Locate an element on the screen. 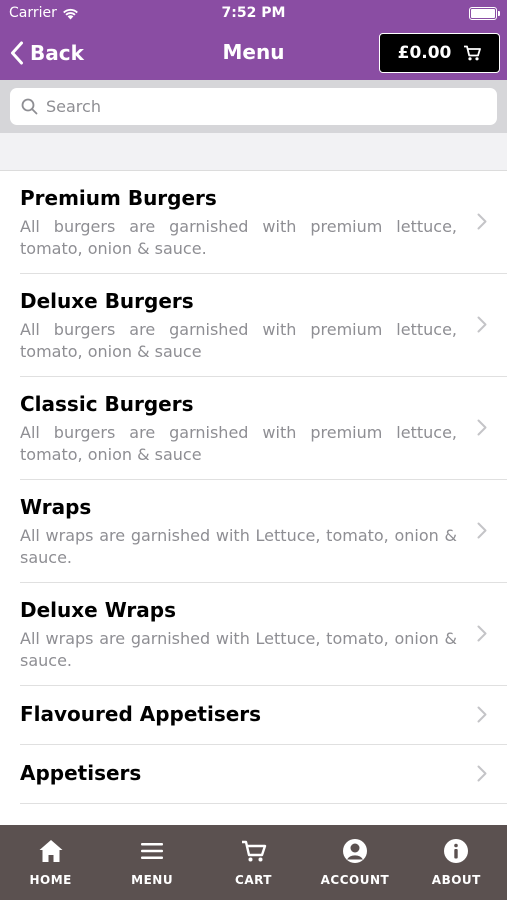 The width and height of the screenshot is (507, 900). tab-label: CART is located at coordinates (253, 880).